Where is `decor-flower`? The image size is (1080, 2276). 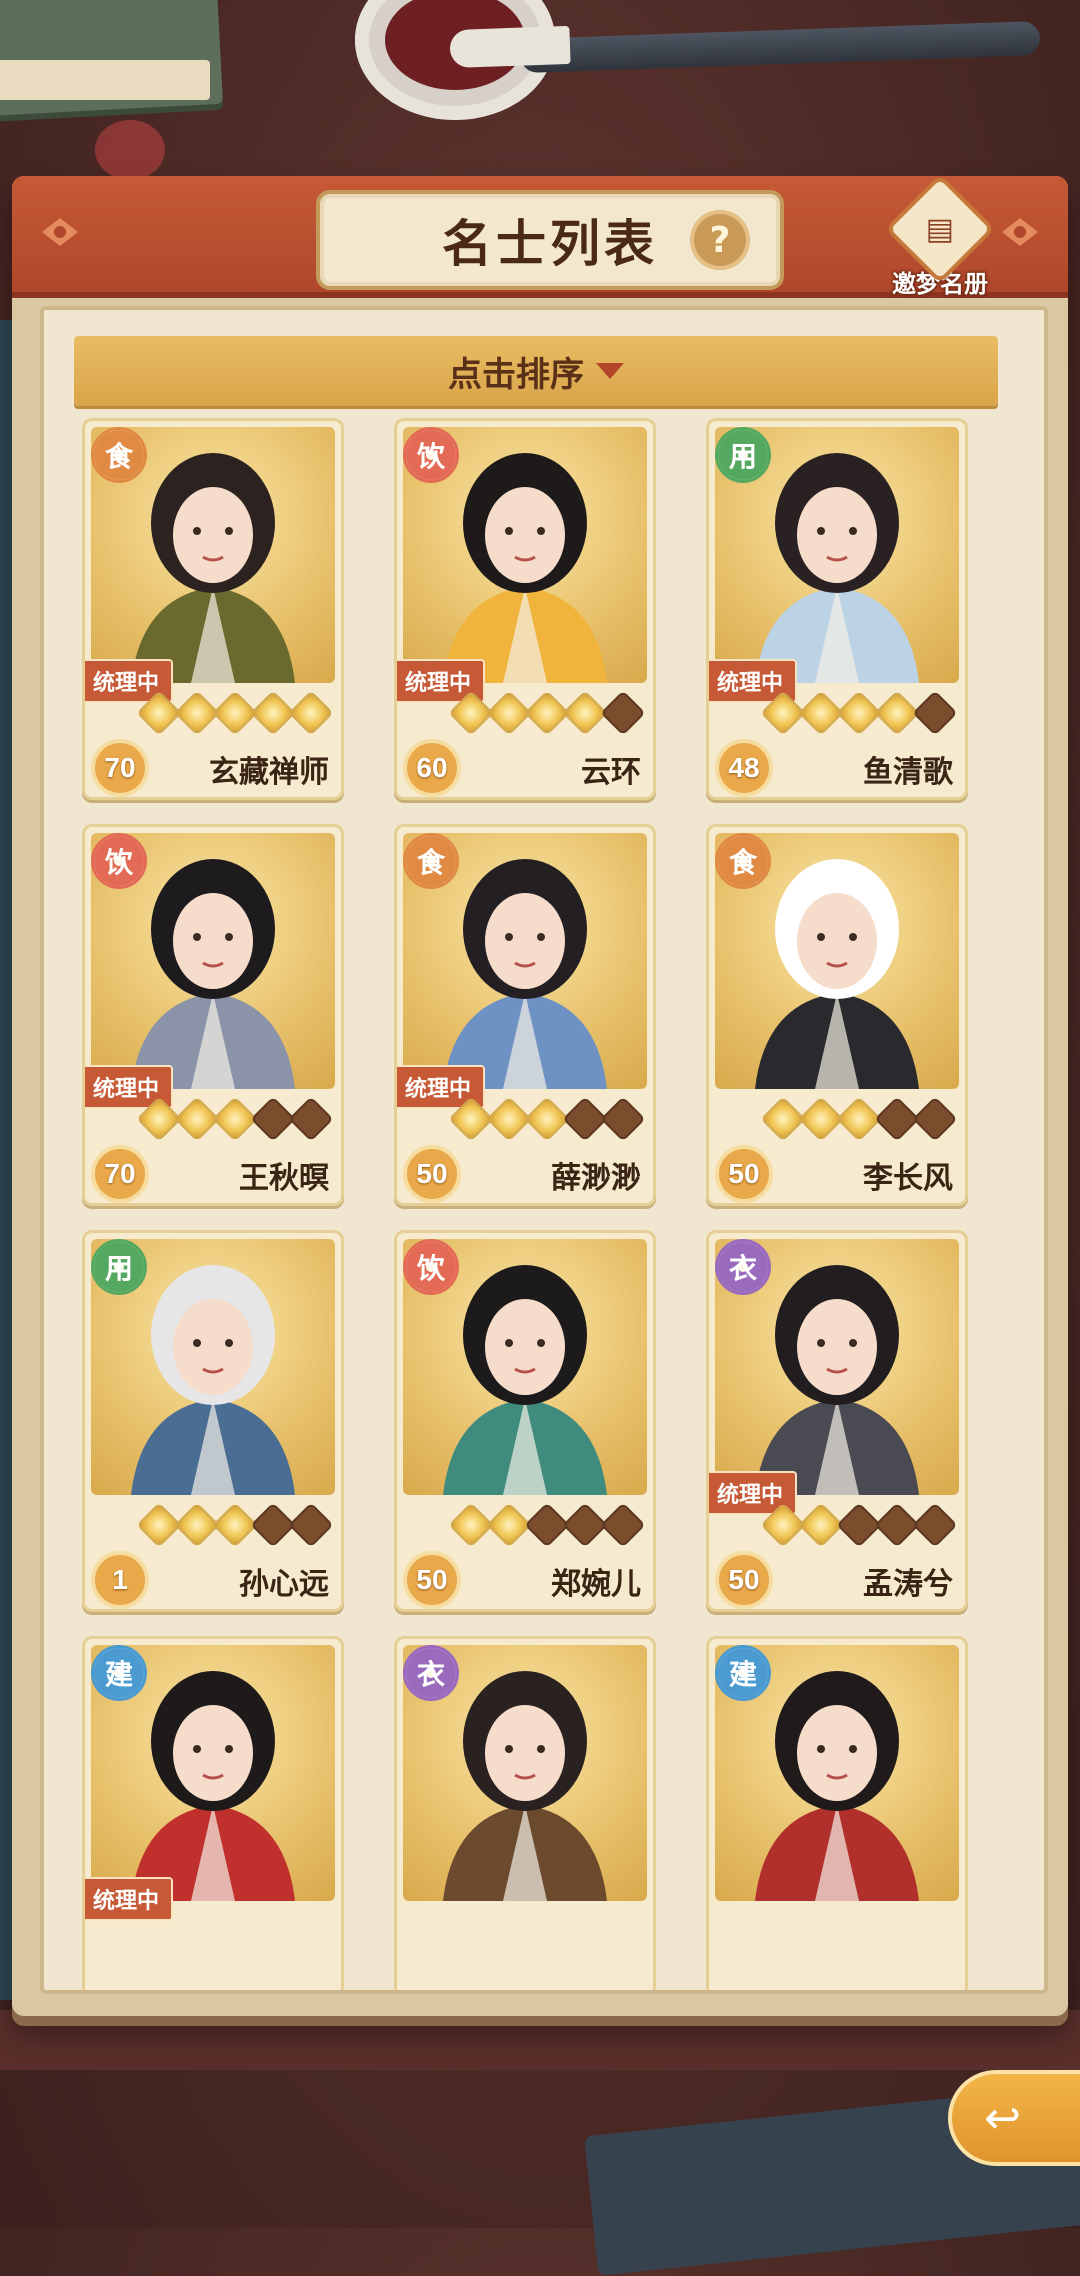
decor-flower is located at coordinates (130, 150).